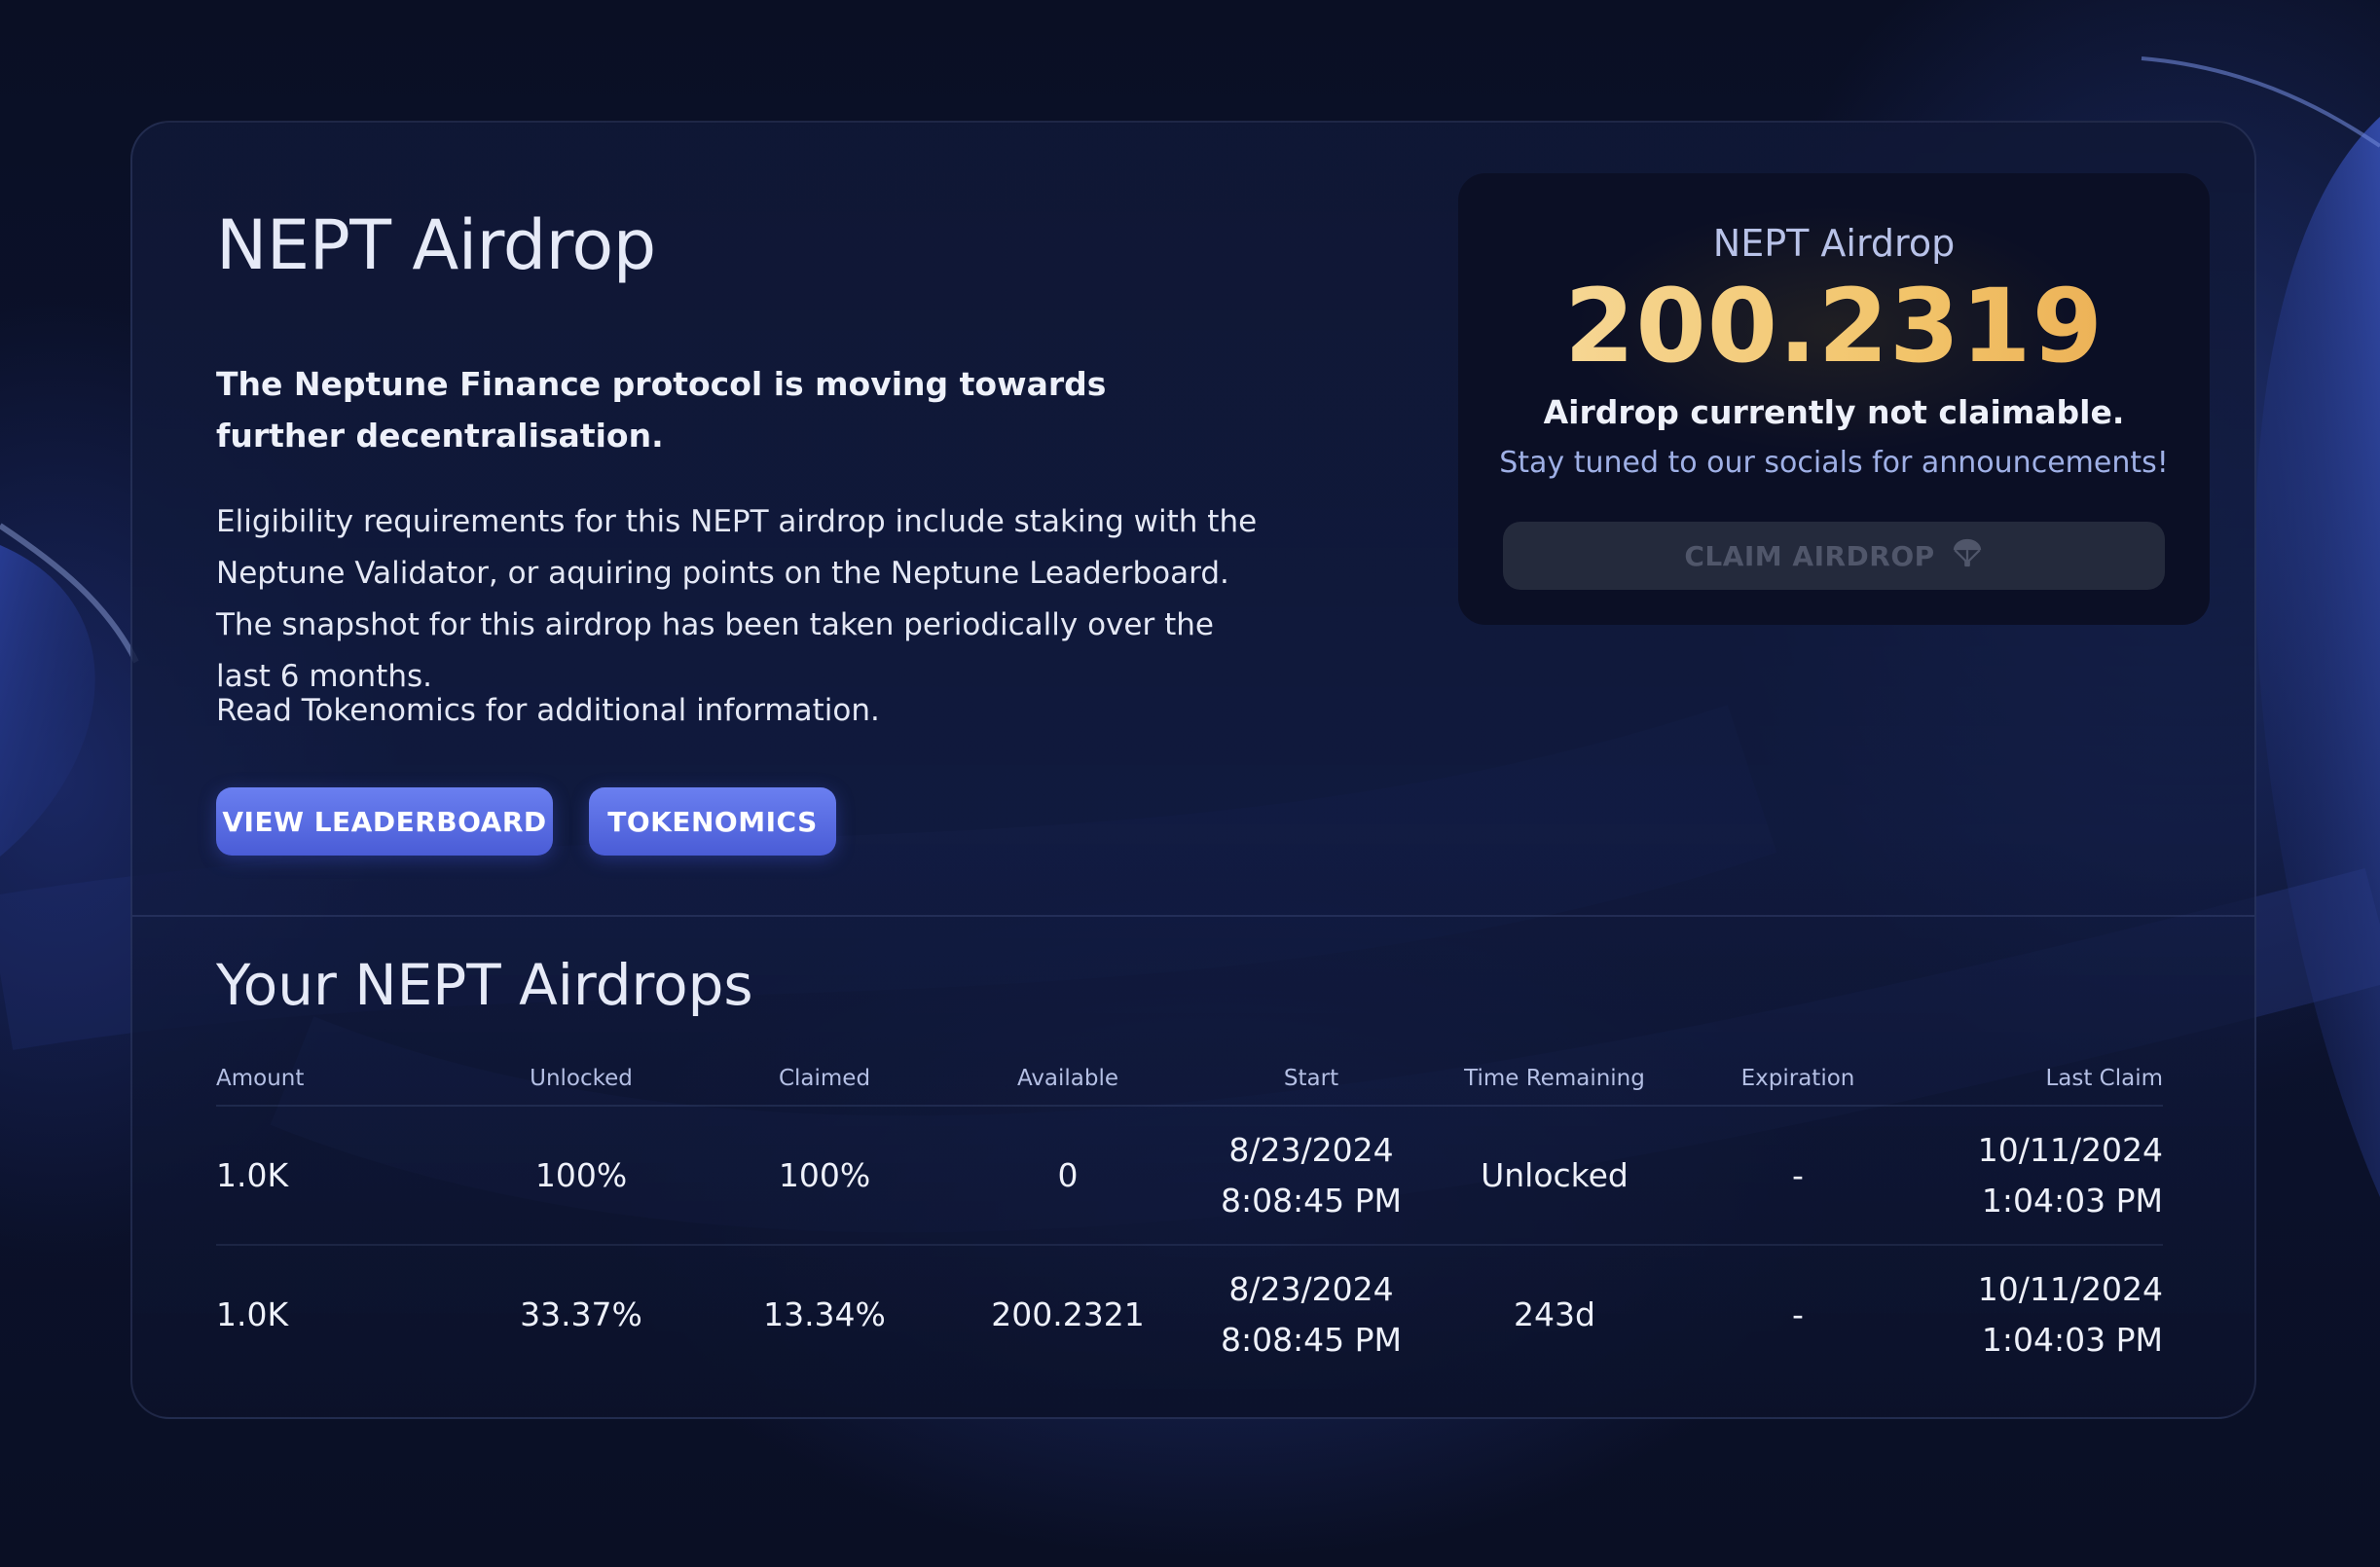 The width and height of the screenshot is (2380, 1567). I want to click on cell-unlocked: 33.37%, so click(581, 1313).